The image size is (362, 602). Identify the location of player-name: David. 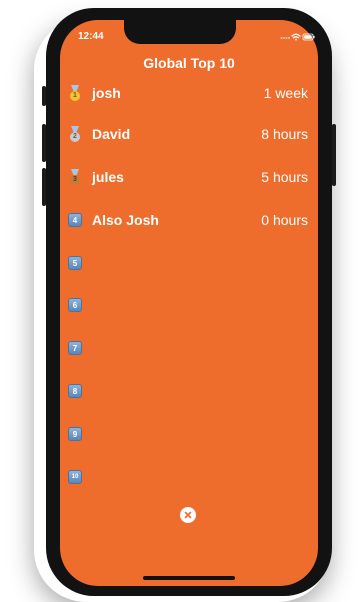
(111, 134).